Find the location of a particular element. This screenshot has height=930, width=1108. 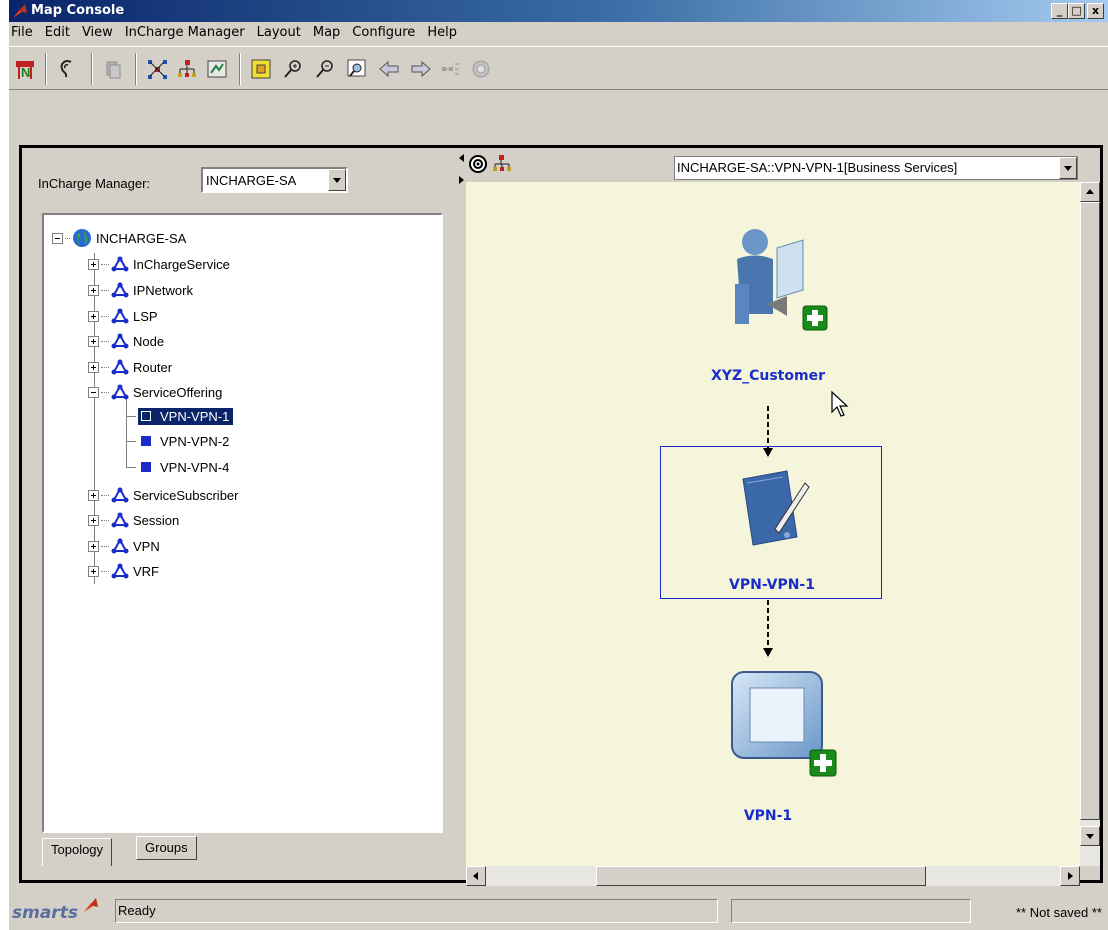

path-button is located at coordinates (451, 69).